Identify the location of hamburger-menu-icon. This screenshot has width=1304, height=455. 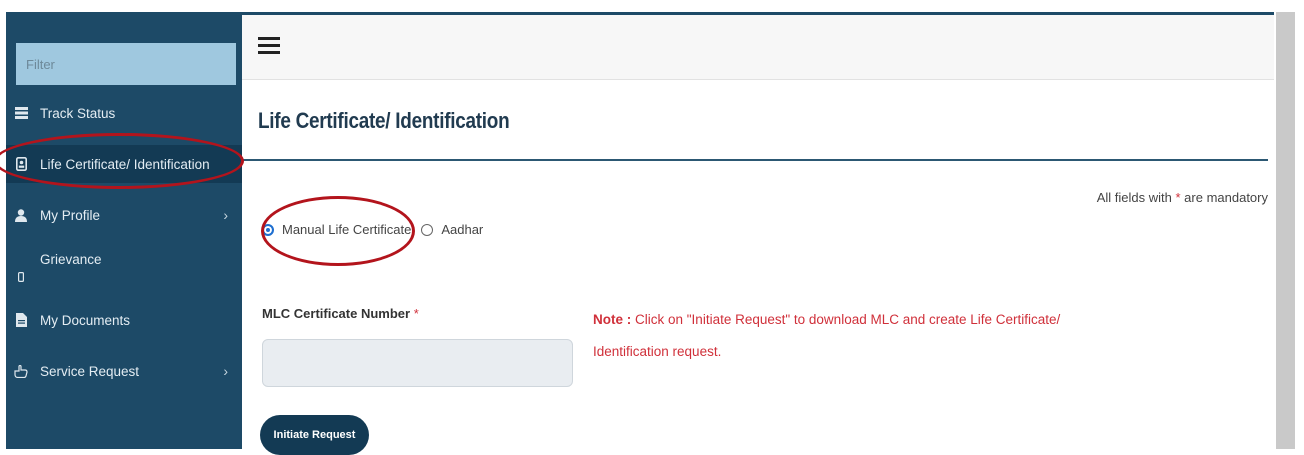
(269, 46).